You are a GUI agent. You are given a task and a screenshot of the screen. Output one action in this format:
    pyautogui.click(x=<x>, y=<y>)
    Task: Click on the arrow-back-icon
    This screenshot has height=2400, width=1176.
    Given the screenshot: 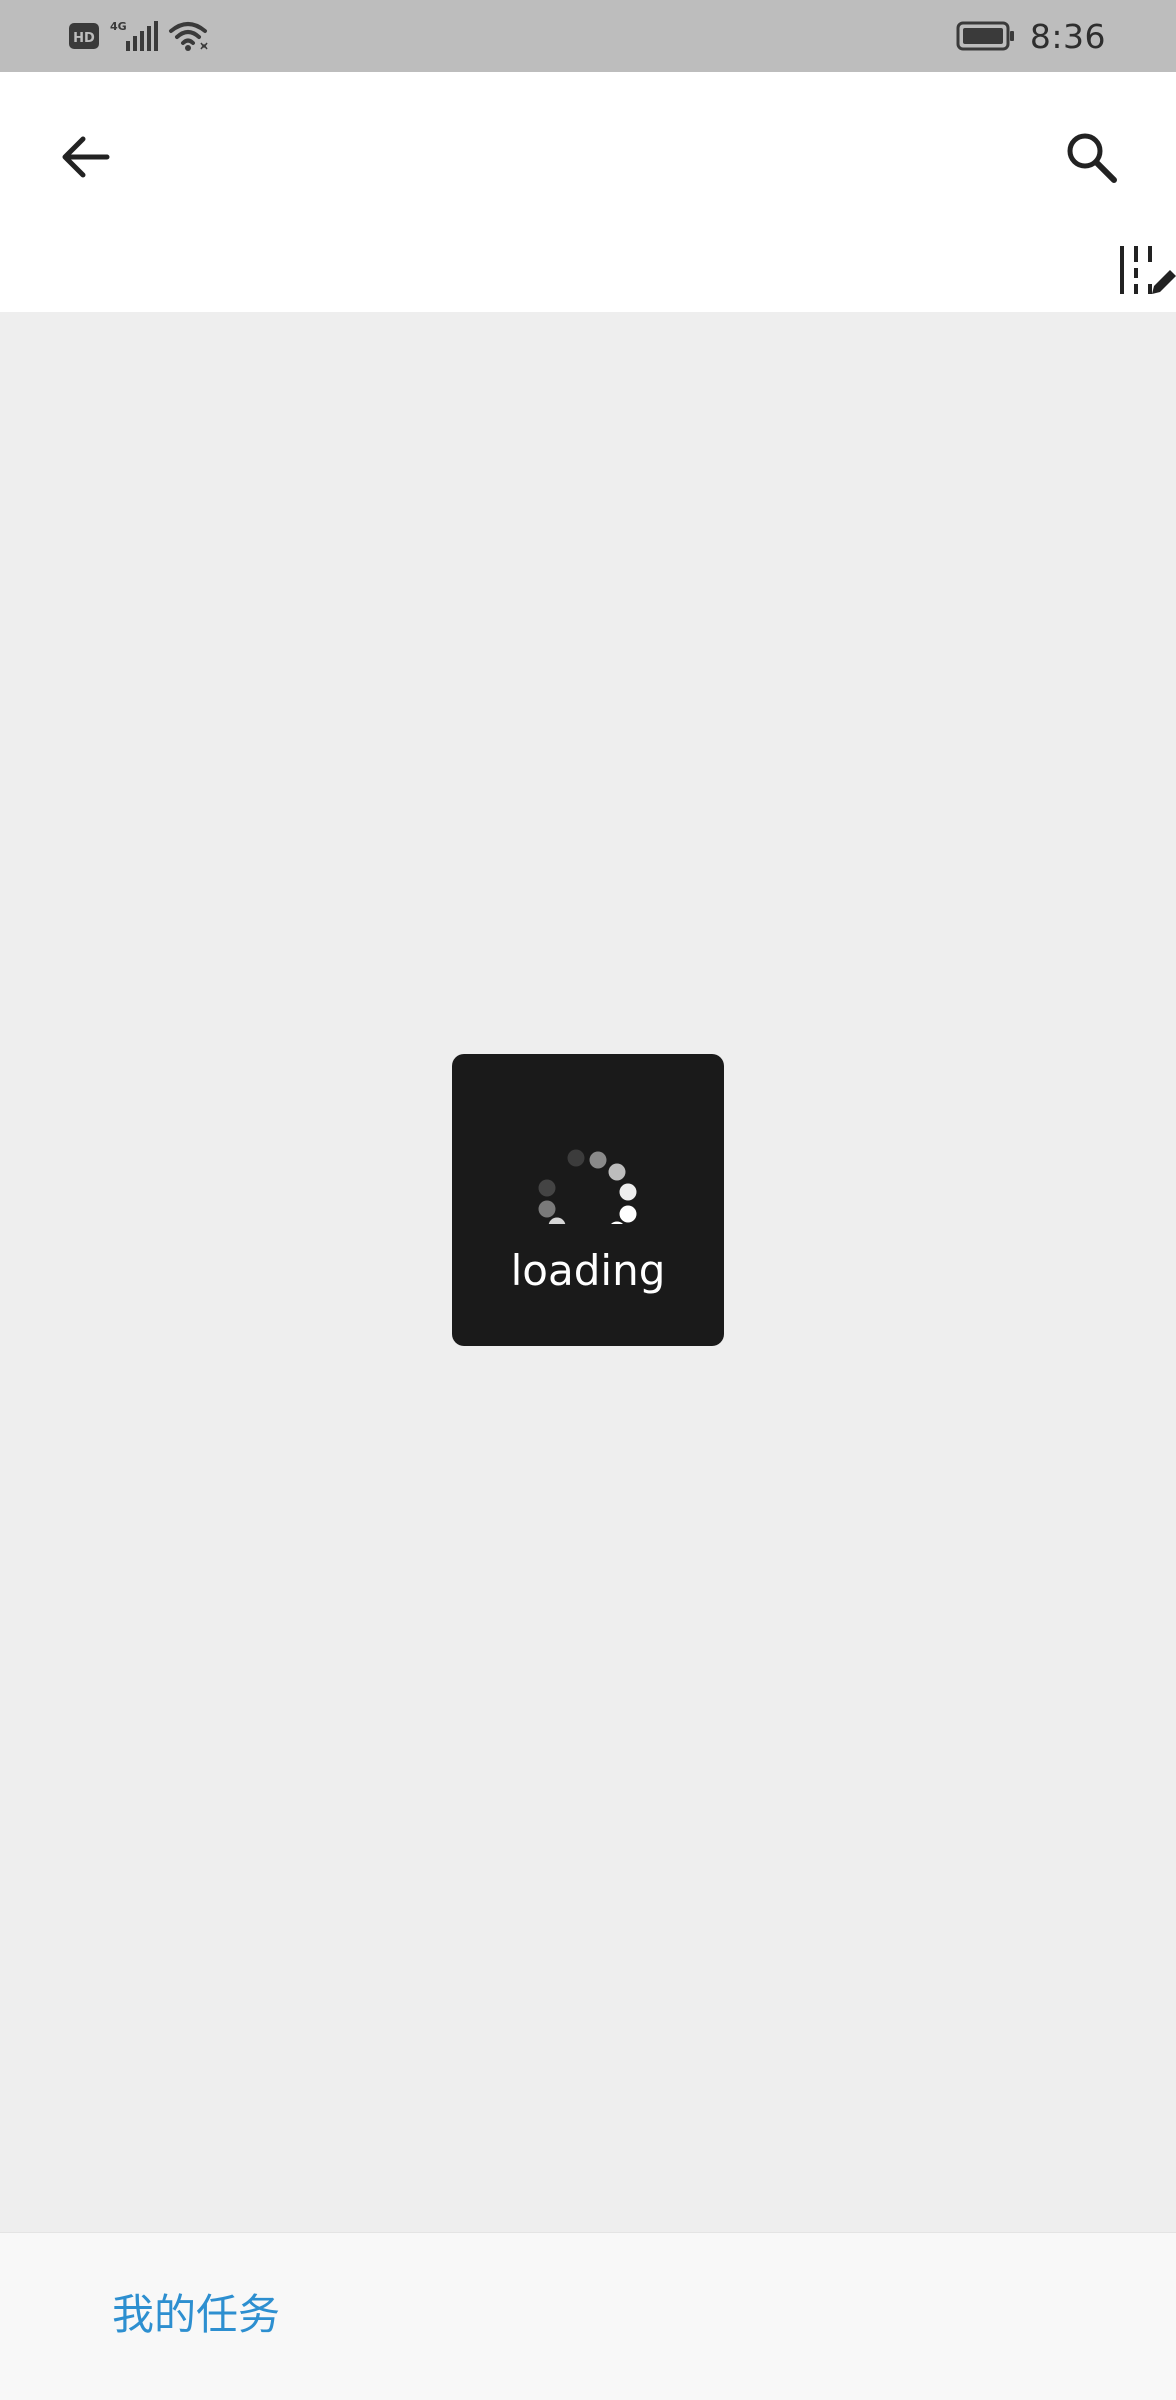 What is the action you would take?
    pyautogui.click(x=86, y=157)
    